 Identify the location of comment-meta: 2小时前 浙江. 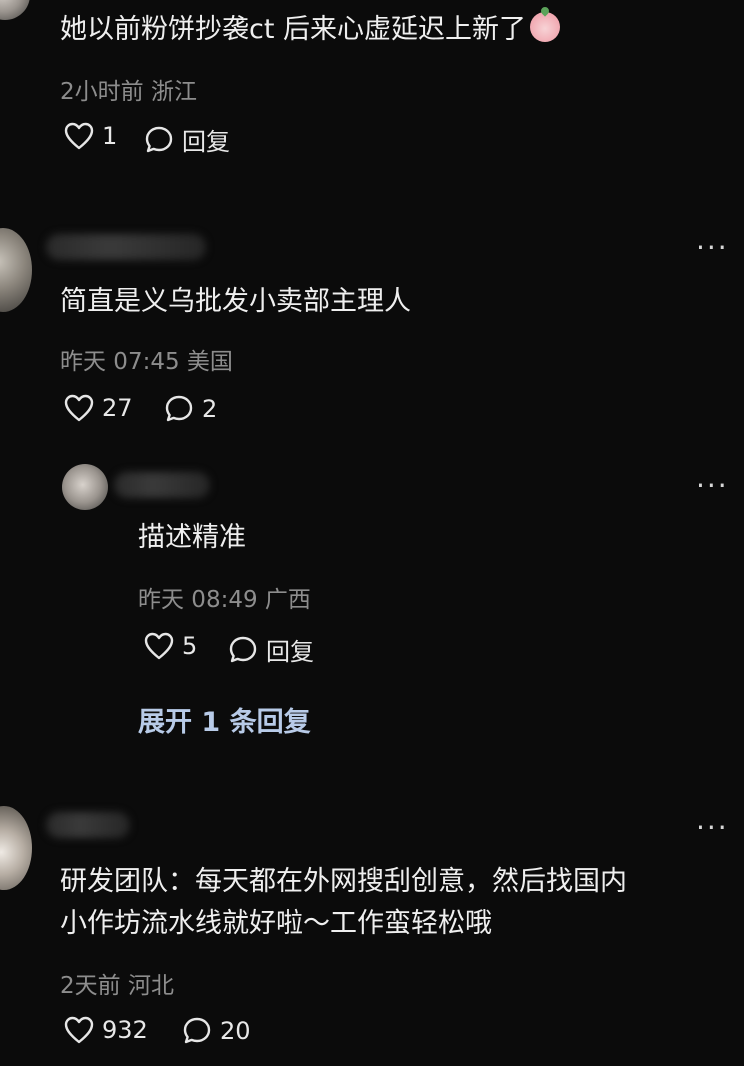
(128, 92).